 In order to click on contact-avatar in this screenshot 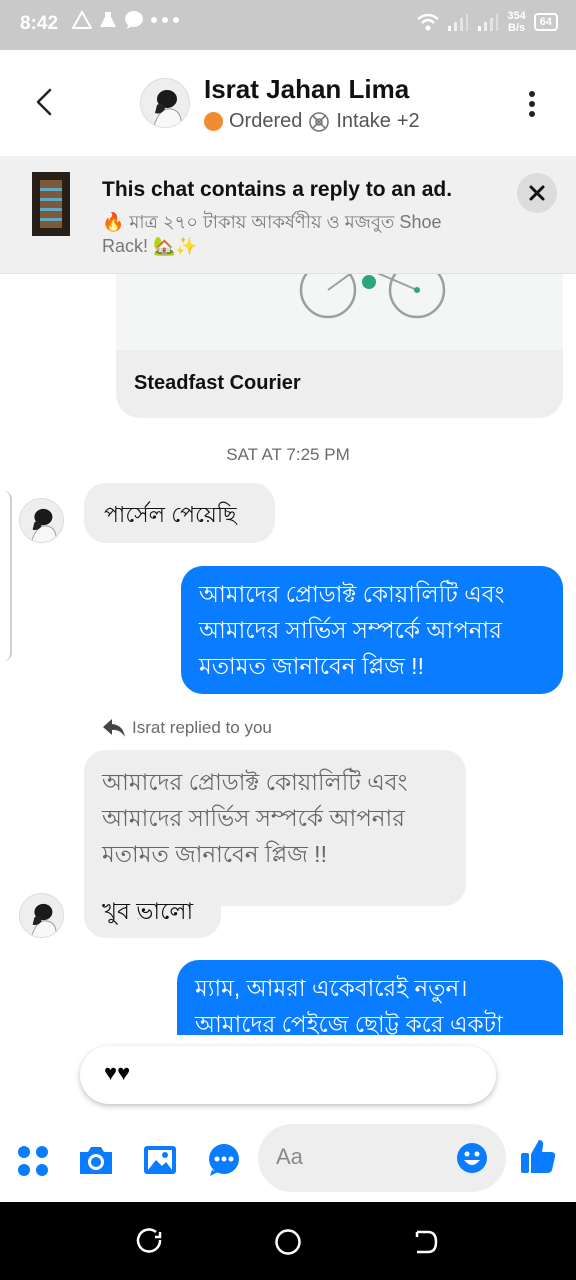, I will do `click(165, 103)`.